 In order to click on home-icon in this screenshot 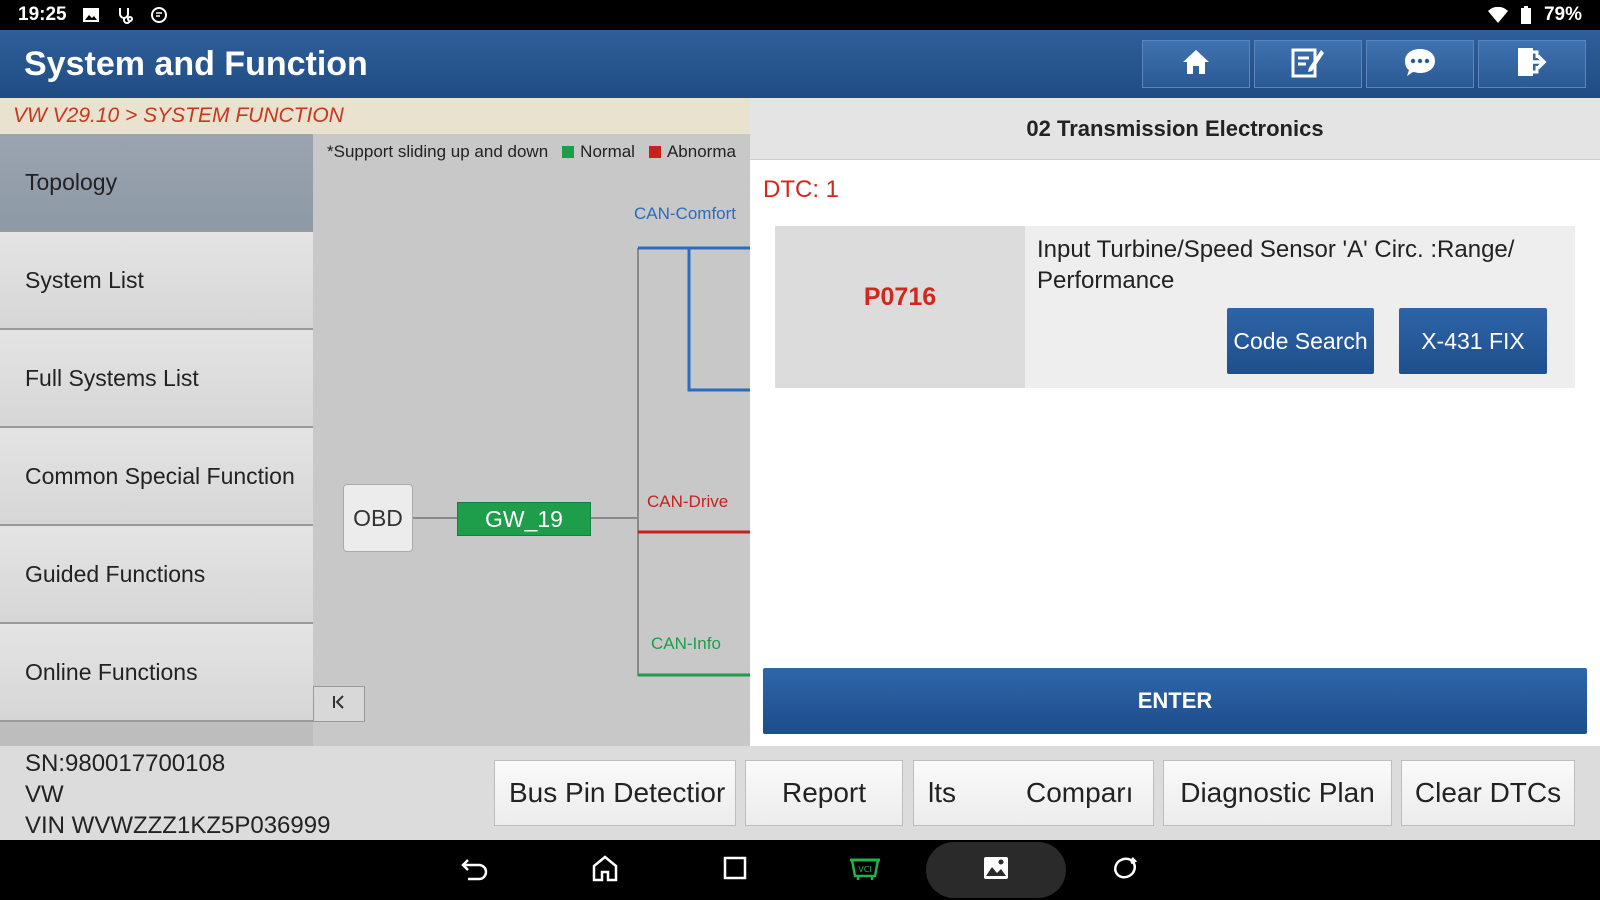, I will do `click(1196, 64)`.